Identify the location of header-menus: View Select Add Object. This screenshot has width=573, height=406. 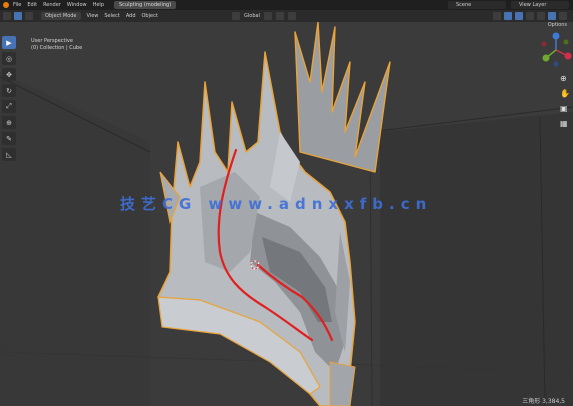
(122, 16).